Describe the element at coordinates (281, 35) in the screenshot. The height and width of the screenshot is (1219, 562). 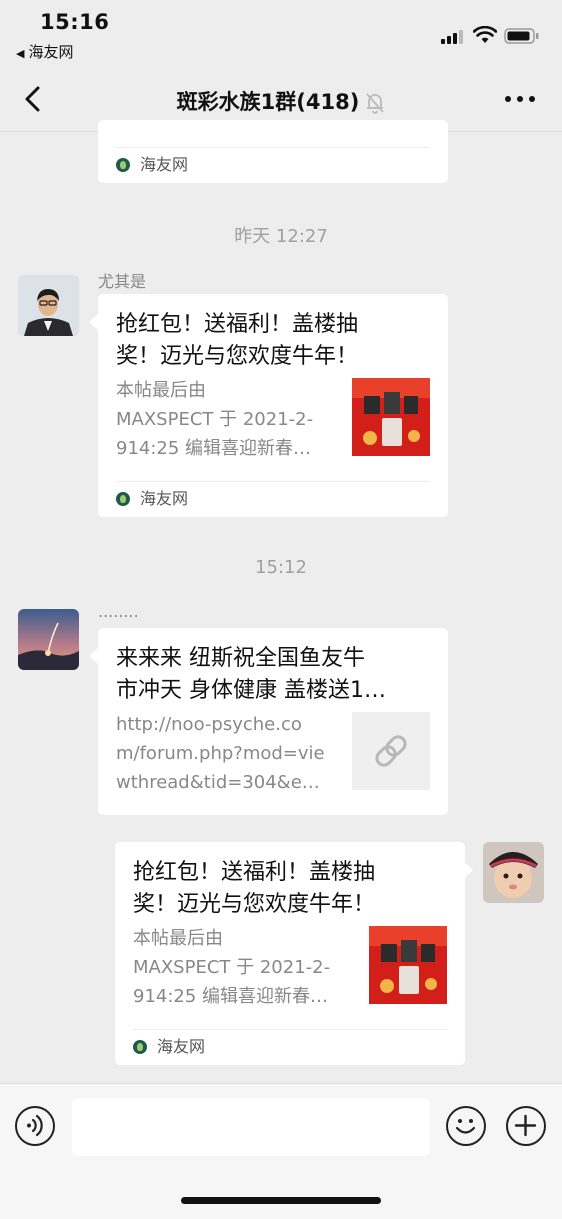
I see `status-bar: 15:16 ◀ 海友网` at that location.